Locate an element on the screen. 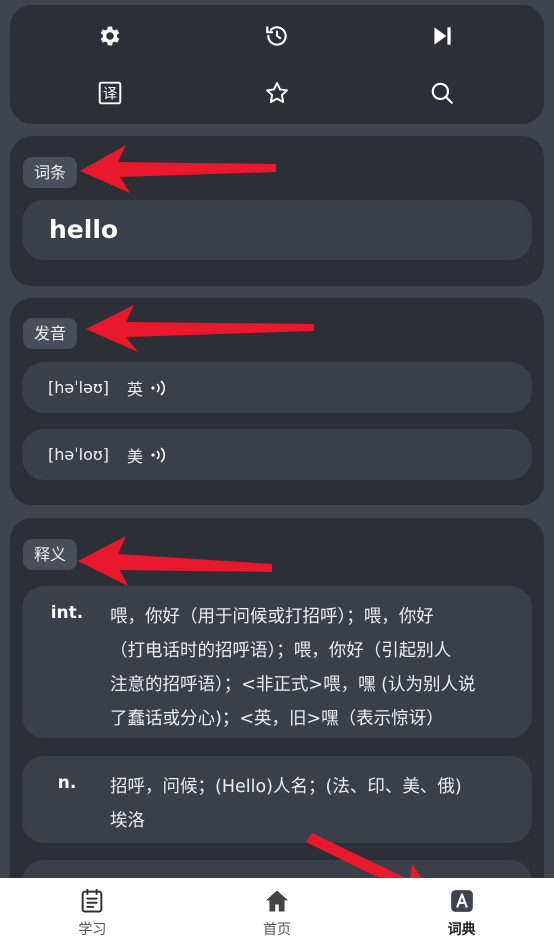 The width and height of the screenshot is (554, 944). locale-label: 英 is located at coordinates (135, 389).